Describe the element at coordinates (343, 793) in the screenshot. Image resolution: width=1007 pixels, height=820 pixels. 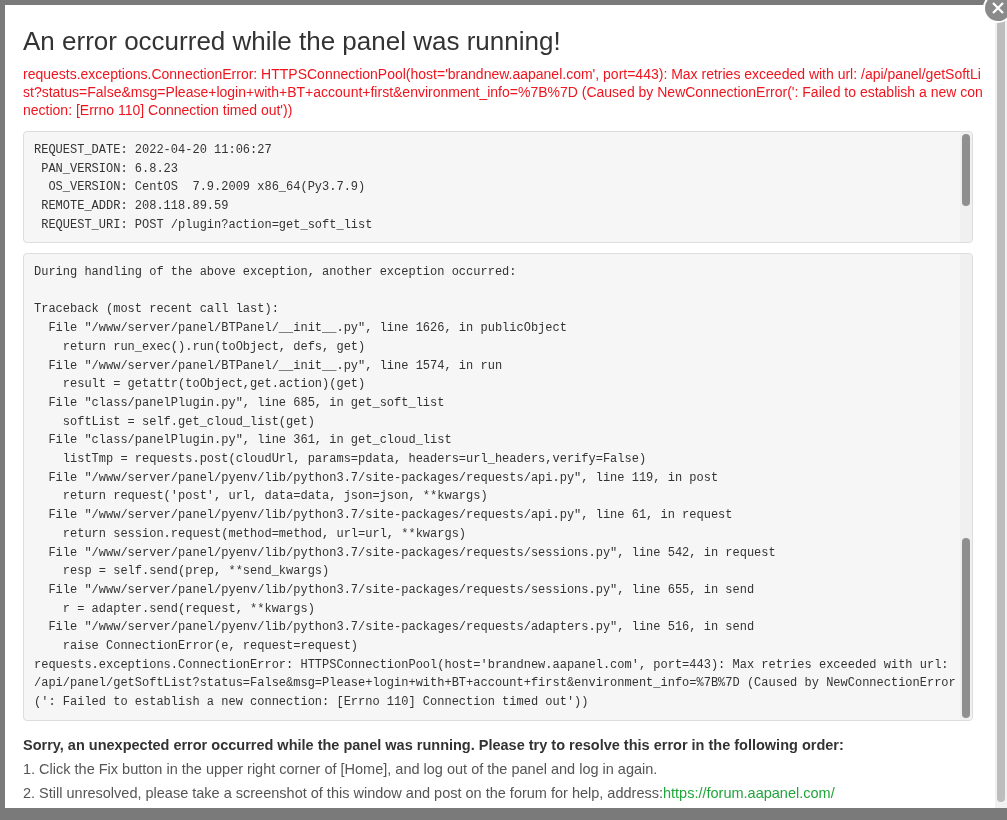
I see `help-text: 2. Still unresolved, please take a screenshot of this window and post on the forum for help, address:` at that location.